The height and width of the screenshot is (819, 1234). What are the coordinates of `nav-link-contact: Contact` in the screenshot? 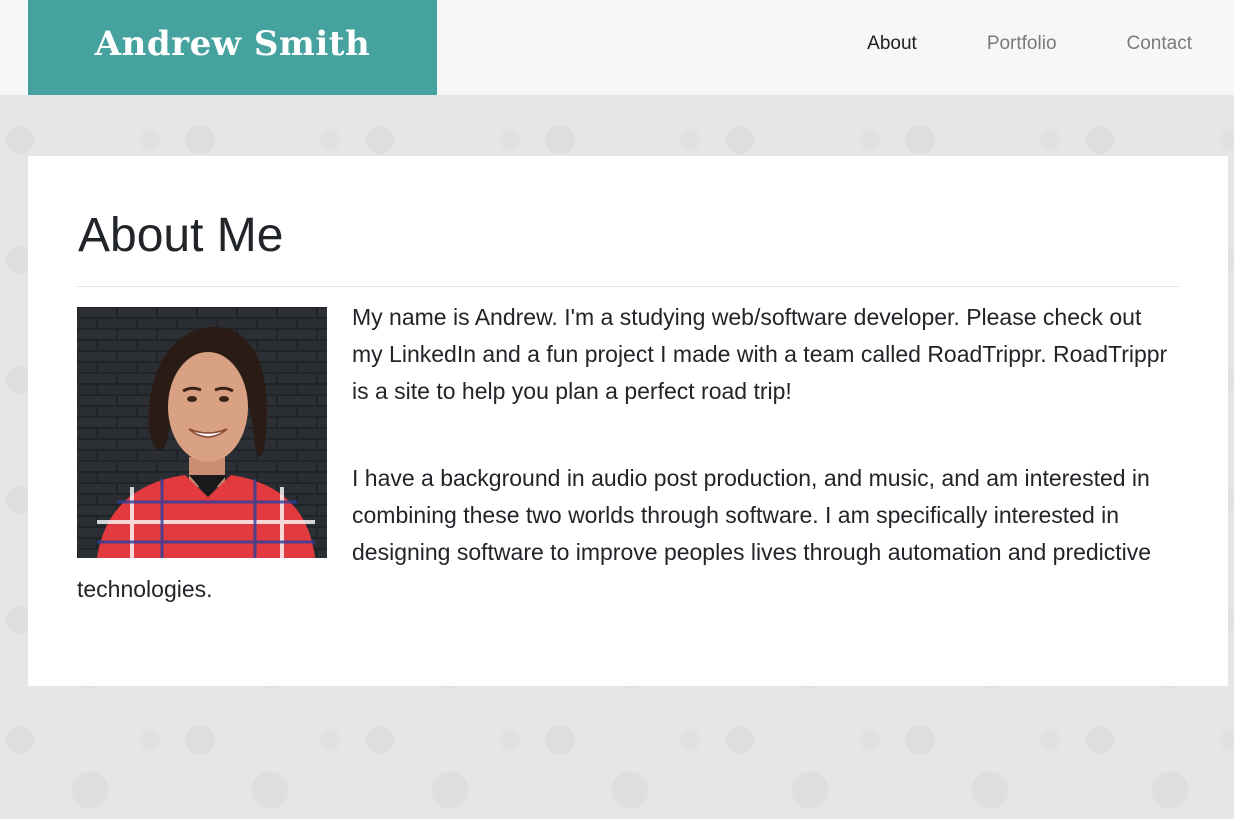 It's located at (1159, 44).